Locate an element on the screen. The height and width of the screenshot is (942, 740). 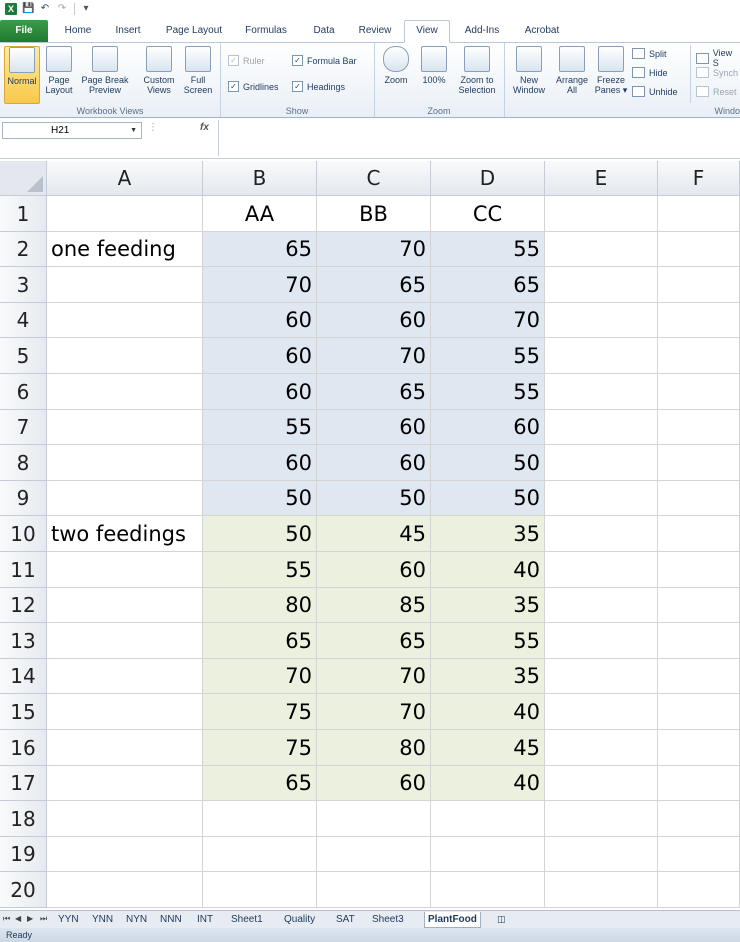
arrange-all-button: Arrange All is located at coordinates (572, 70).